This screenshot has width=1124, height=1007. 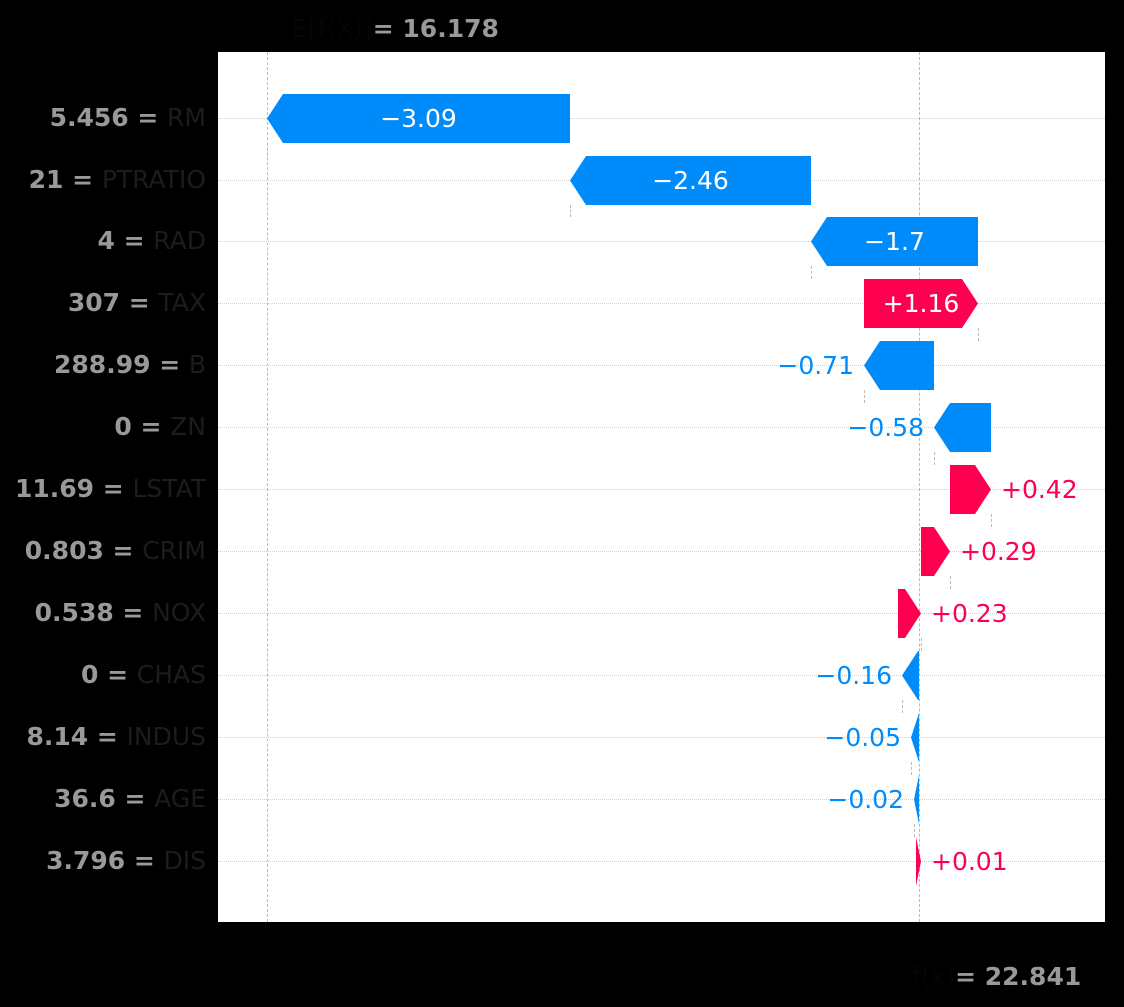 I want to click on feature-name: LSTAT, so click(x=169, y=488).